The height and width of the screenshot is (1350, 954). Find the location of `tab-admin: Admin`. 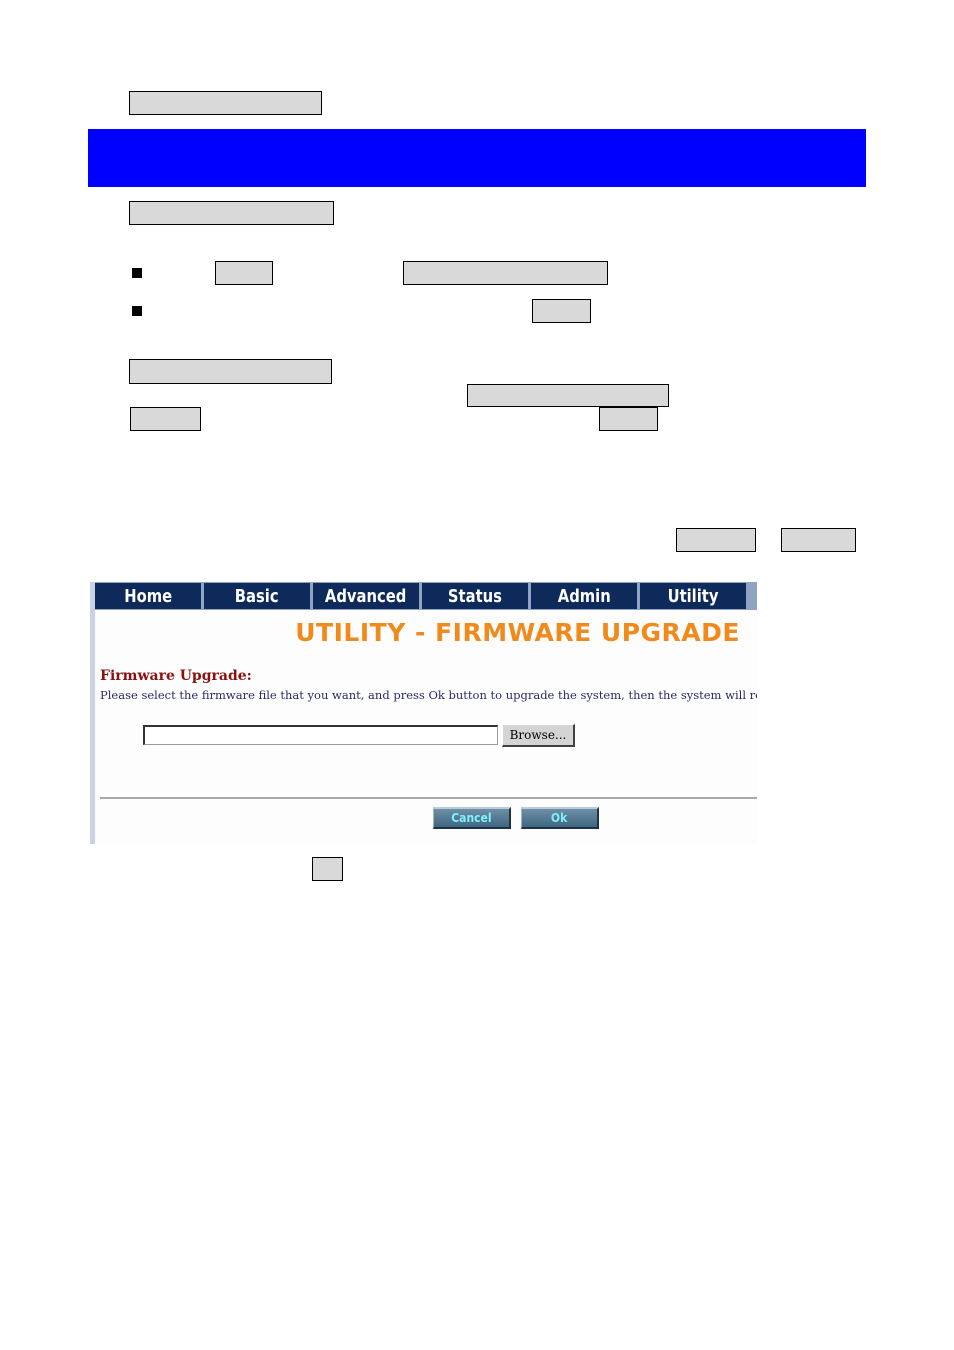

tab-admin: Admin is located at coordinates (584, 596).